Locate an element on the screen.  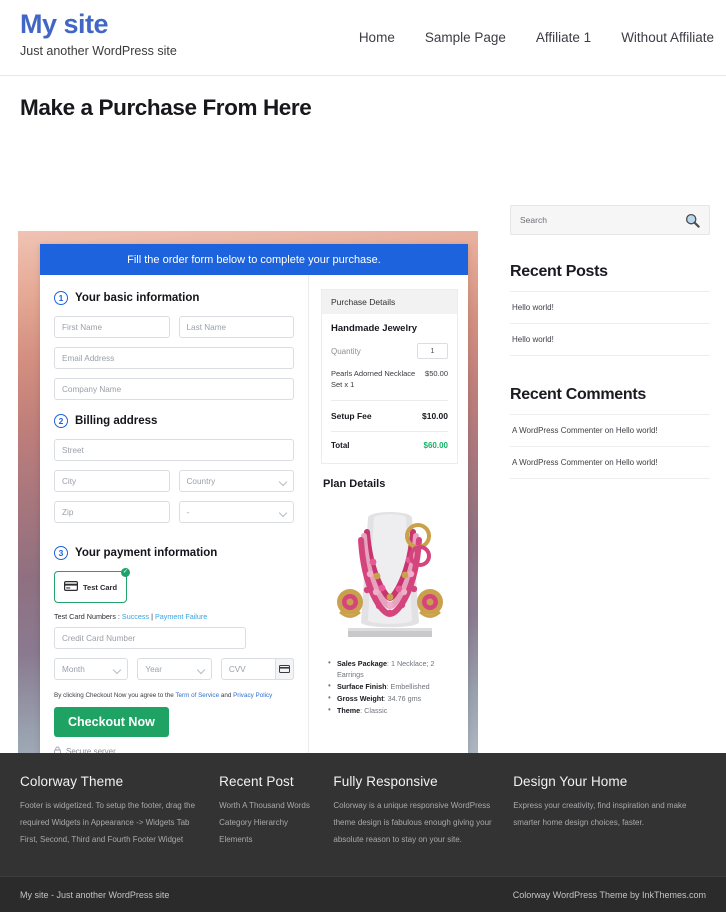
nav-item-without-affiliate: Without Affiliate is located at coordinates (667, 37).